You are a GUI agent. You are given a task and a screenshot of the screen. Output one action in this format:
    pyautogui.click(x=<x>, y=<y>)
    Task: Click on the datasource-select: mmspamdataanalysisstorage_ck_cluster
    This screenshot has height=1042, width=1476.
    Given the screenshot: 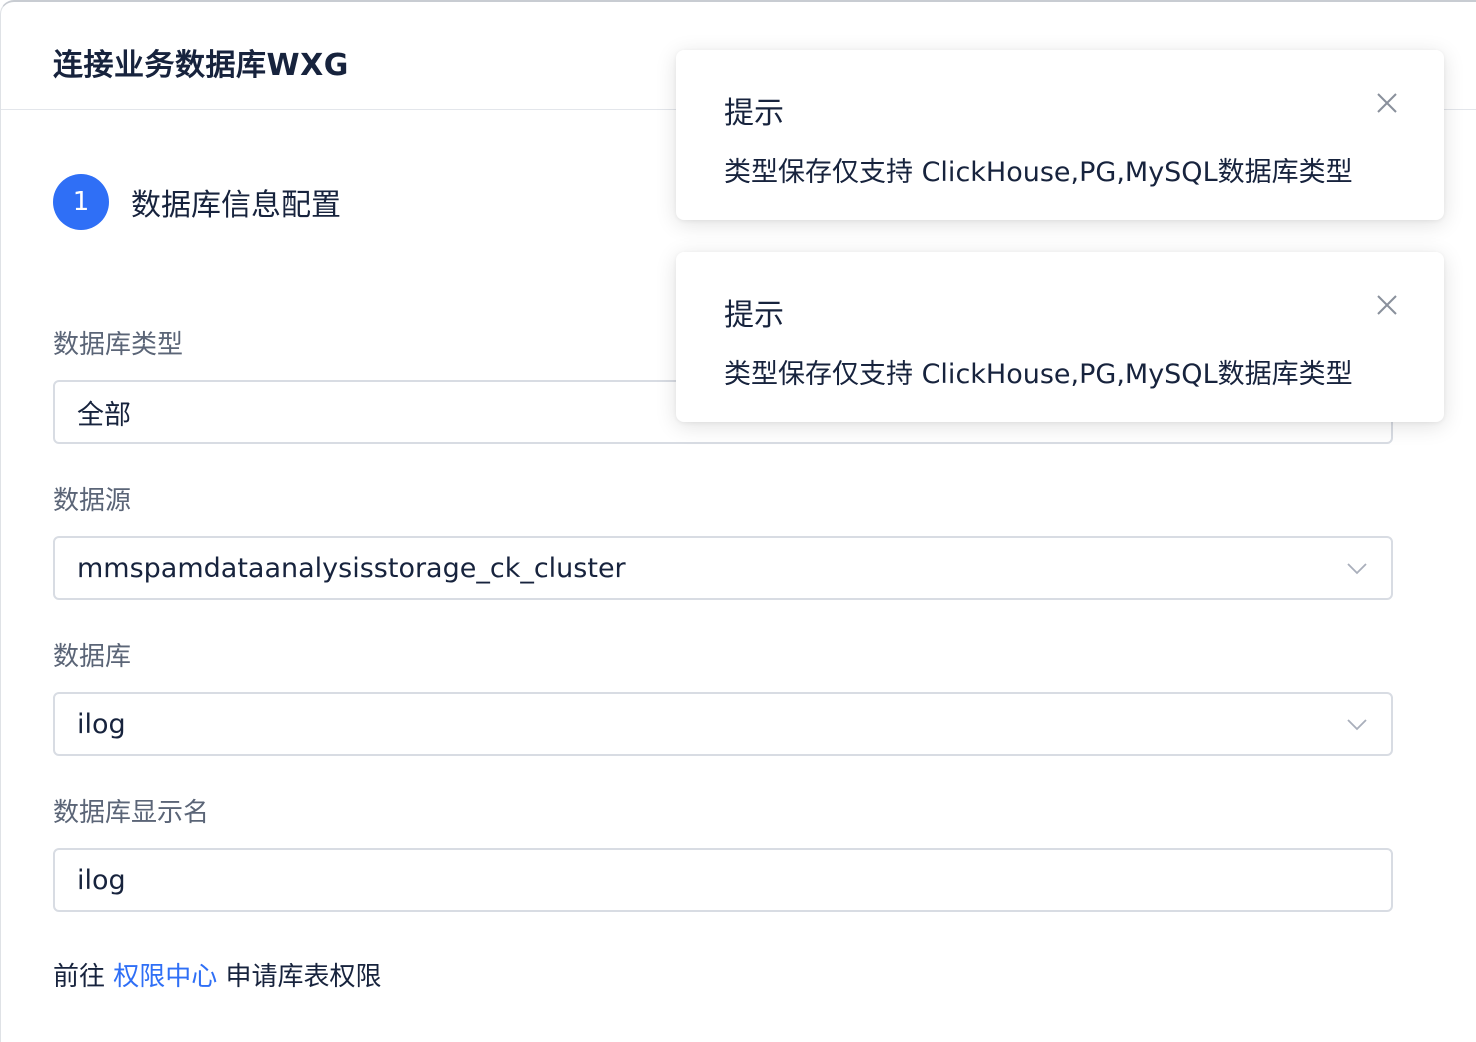 What is the action you would take?
    pyautogui.click(x=723, y=568)
    